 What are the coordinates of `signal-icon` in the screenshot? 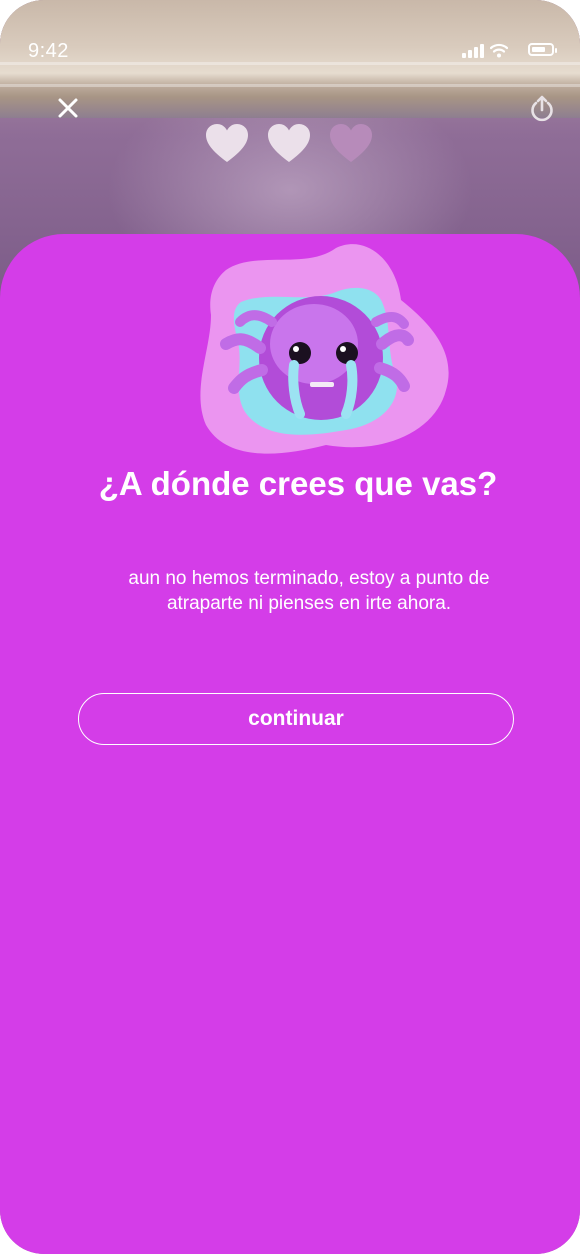 It's located at (473, 51).